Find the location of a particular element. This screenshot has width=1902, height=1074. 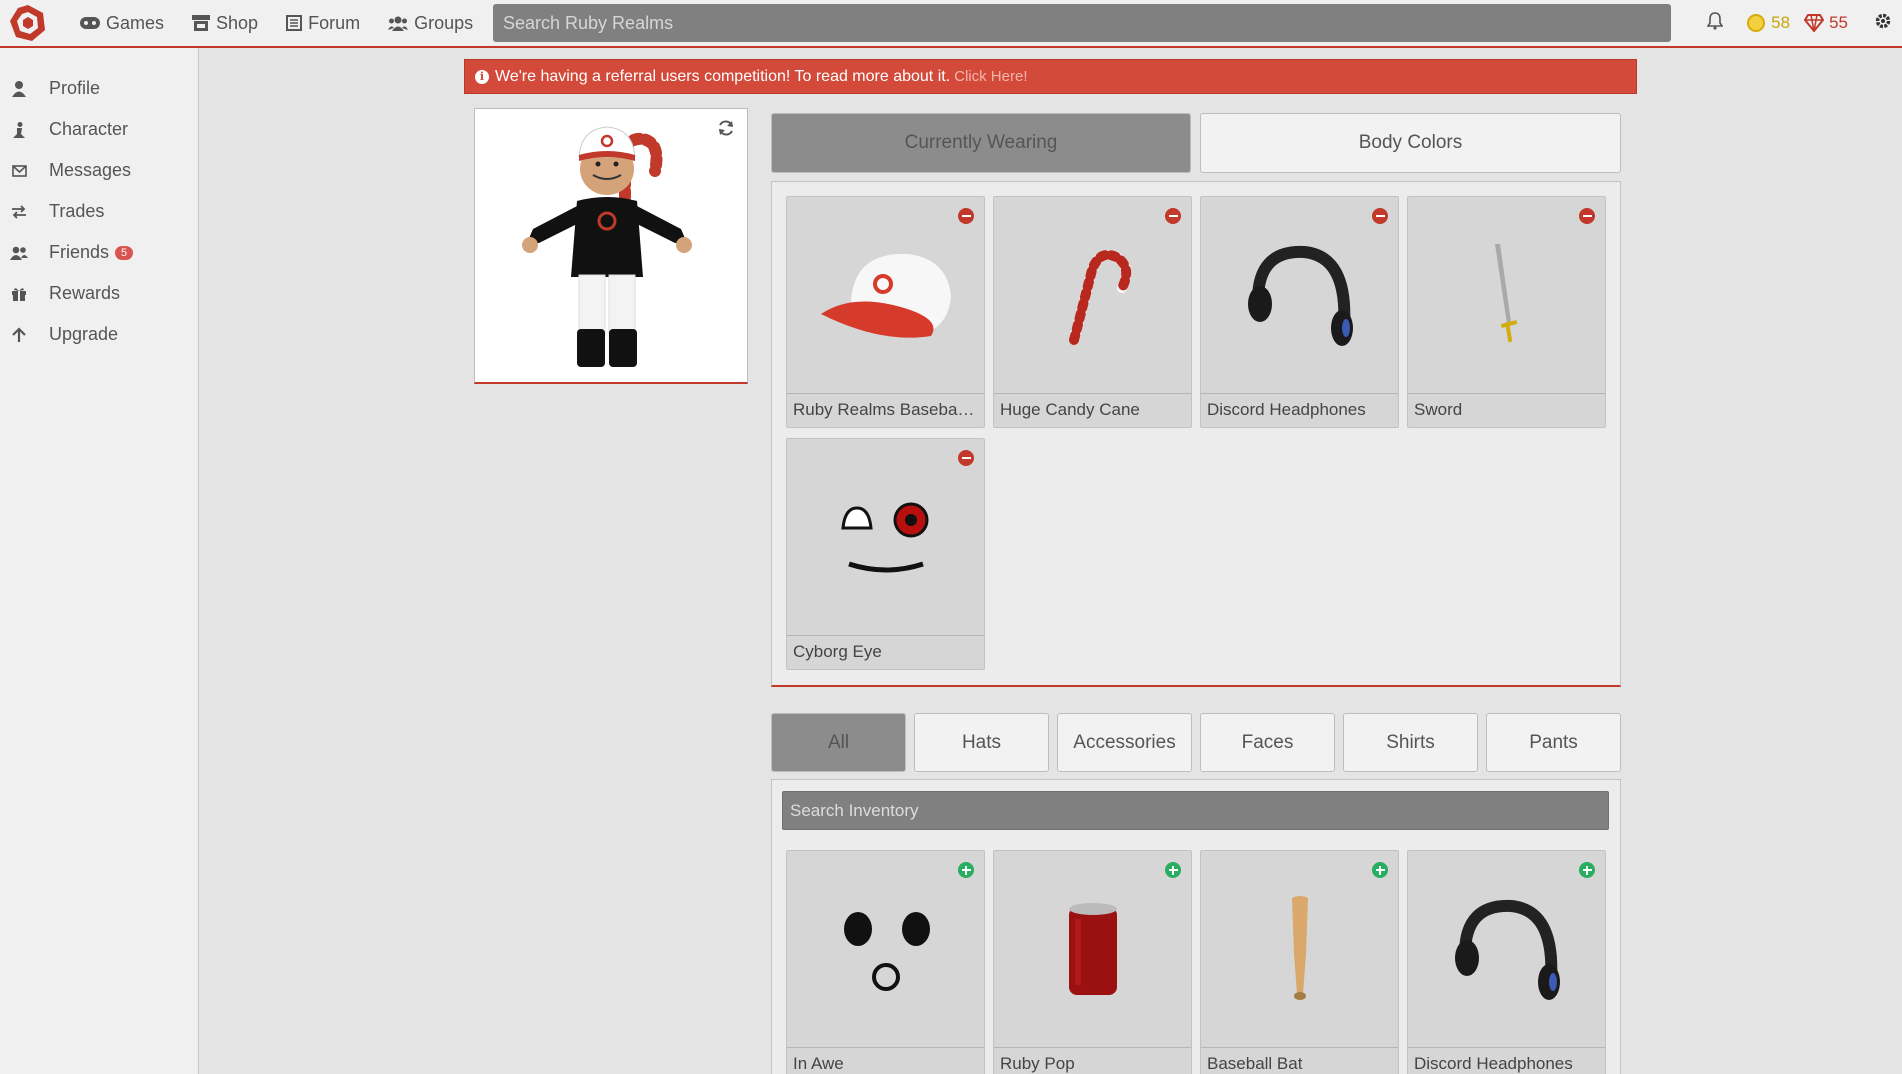

gems-display: 55 is located at coordinates (1826, 23).